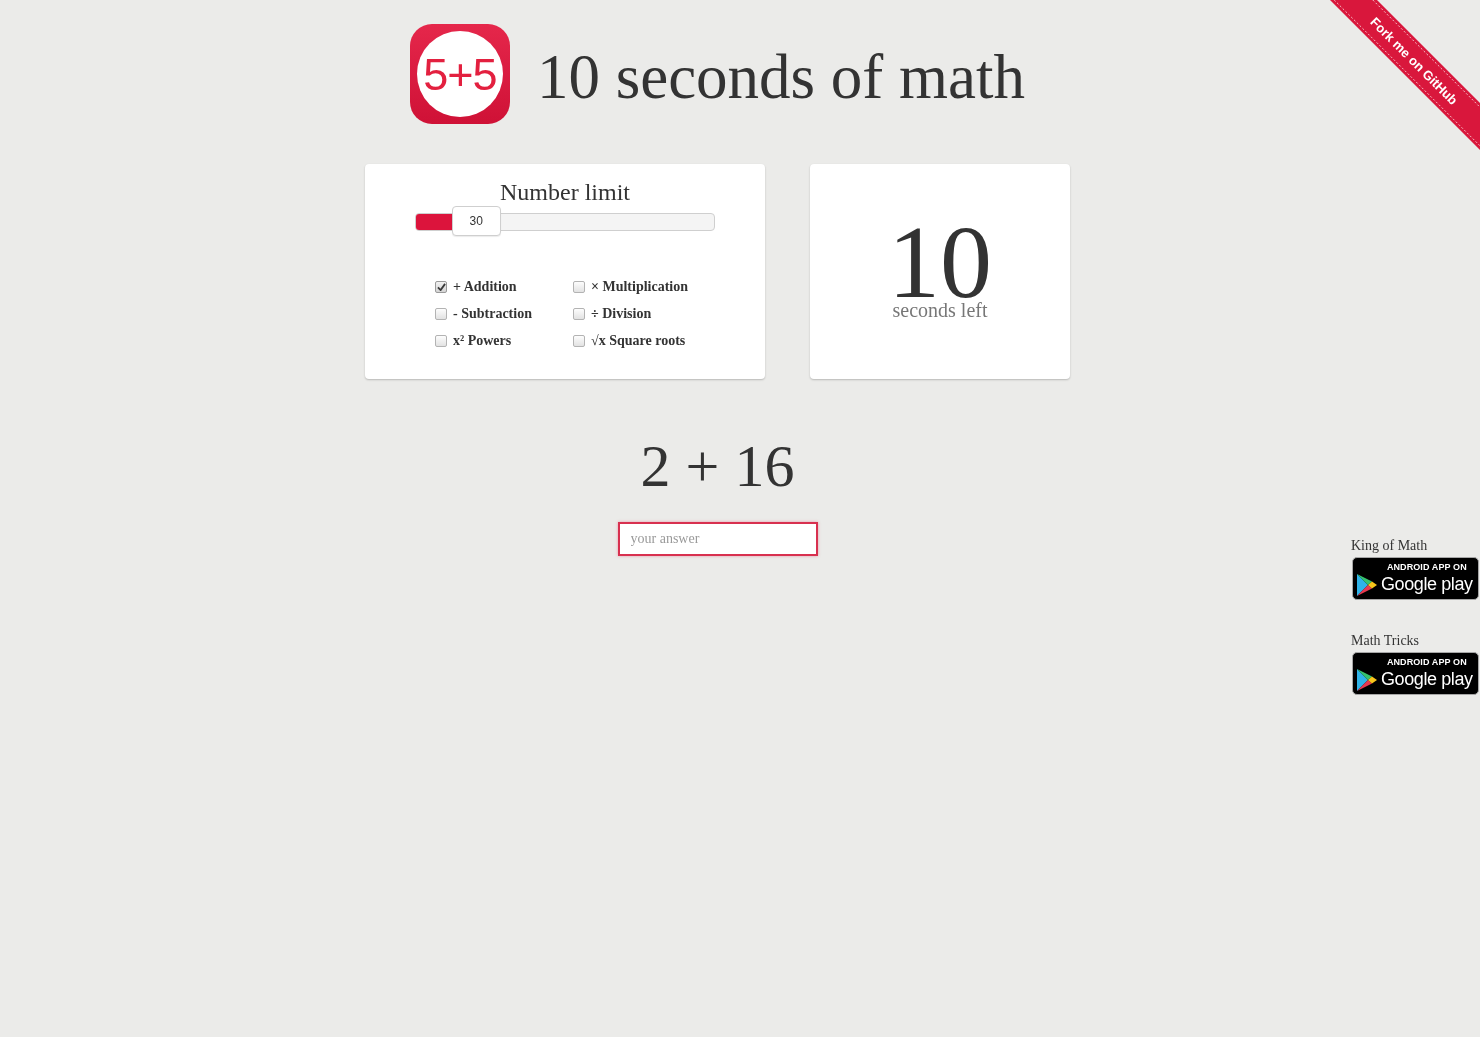 Image resolution: width=1480 pixels, height=1037 pixels. I want to click on card-title: Number limit, so click(565, 192).